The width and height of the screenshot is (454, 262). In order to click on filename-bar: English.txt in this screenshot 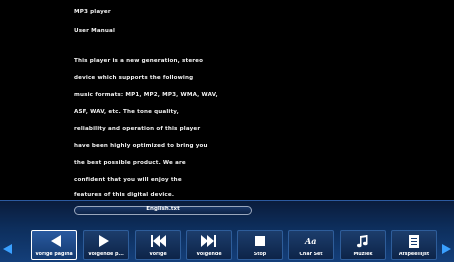, I will do `click(163, 210)`.